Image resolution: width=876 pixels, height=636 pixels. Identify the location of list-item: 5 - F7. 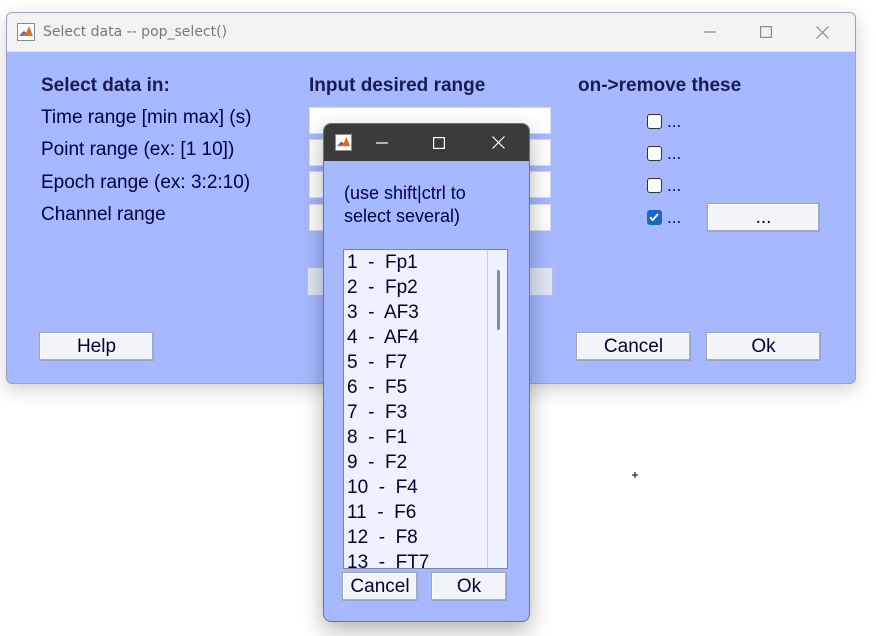
(377, 362).